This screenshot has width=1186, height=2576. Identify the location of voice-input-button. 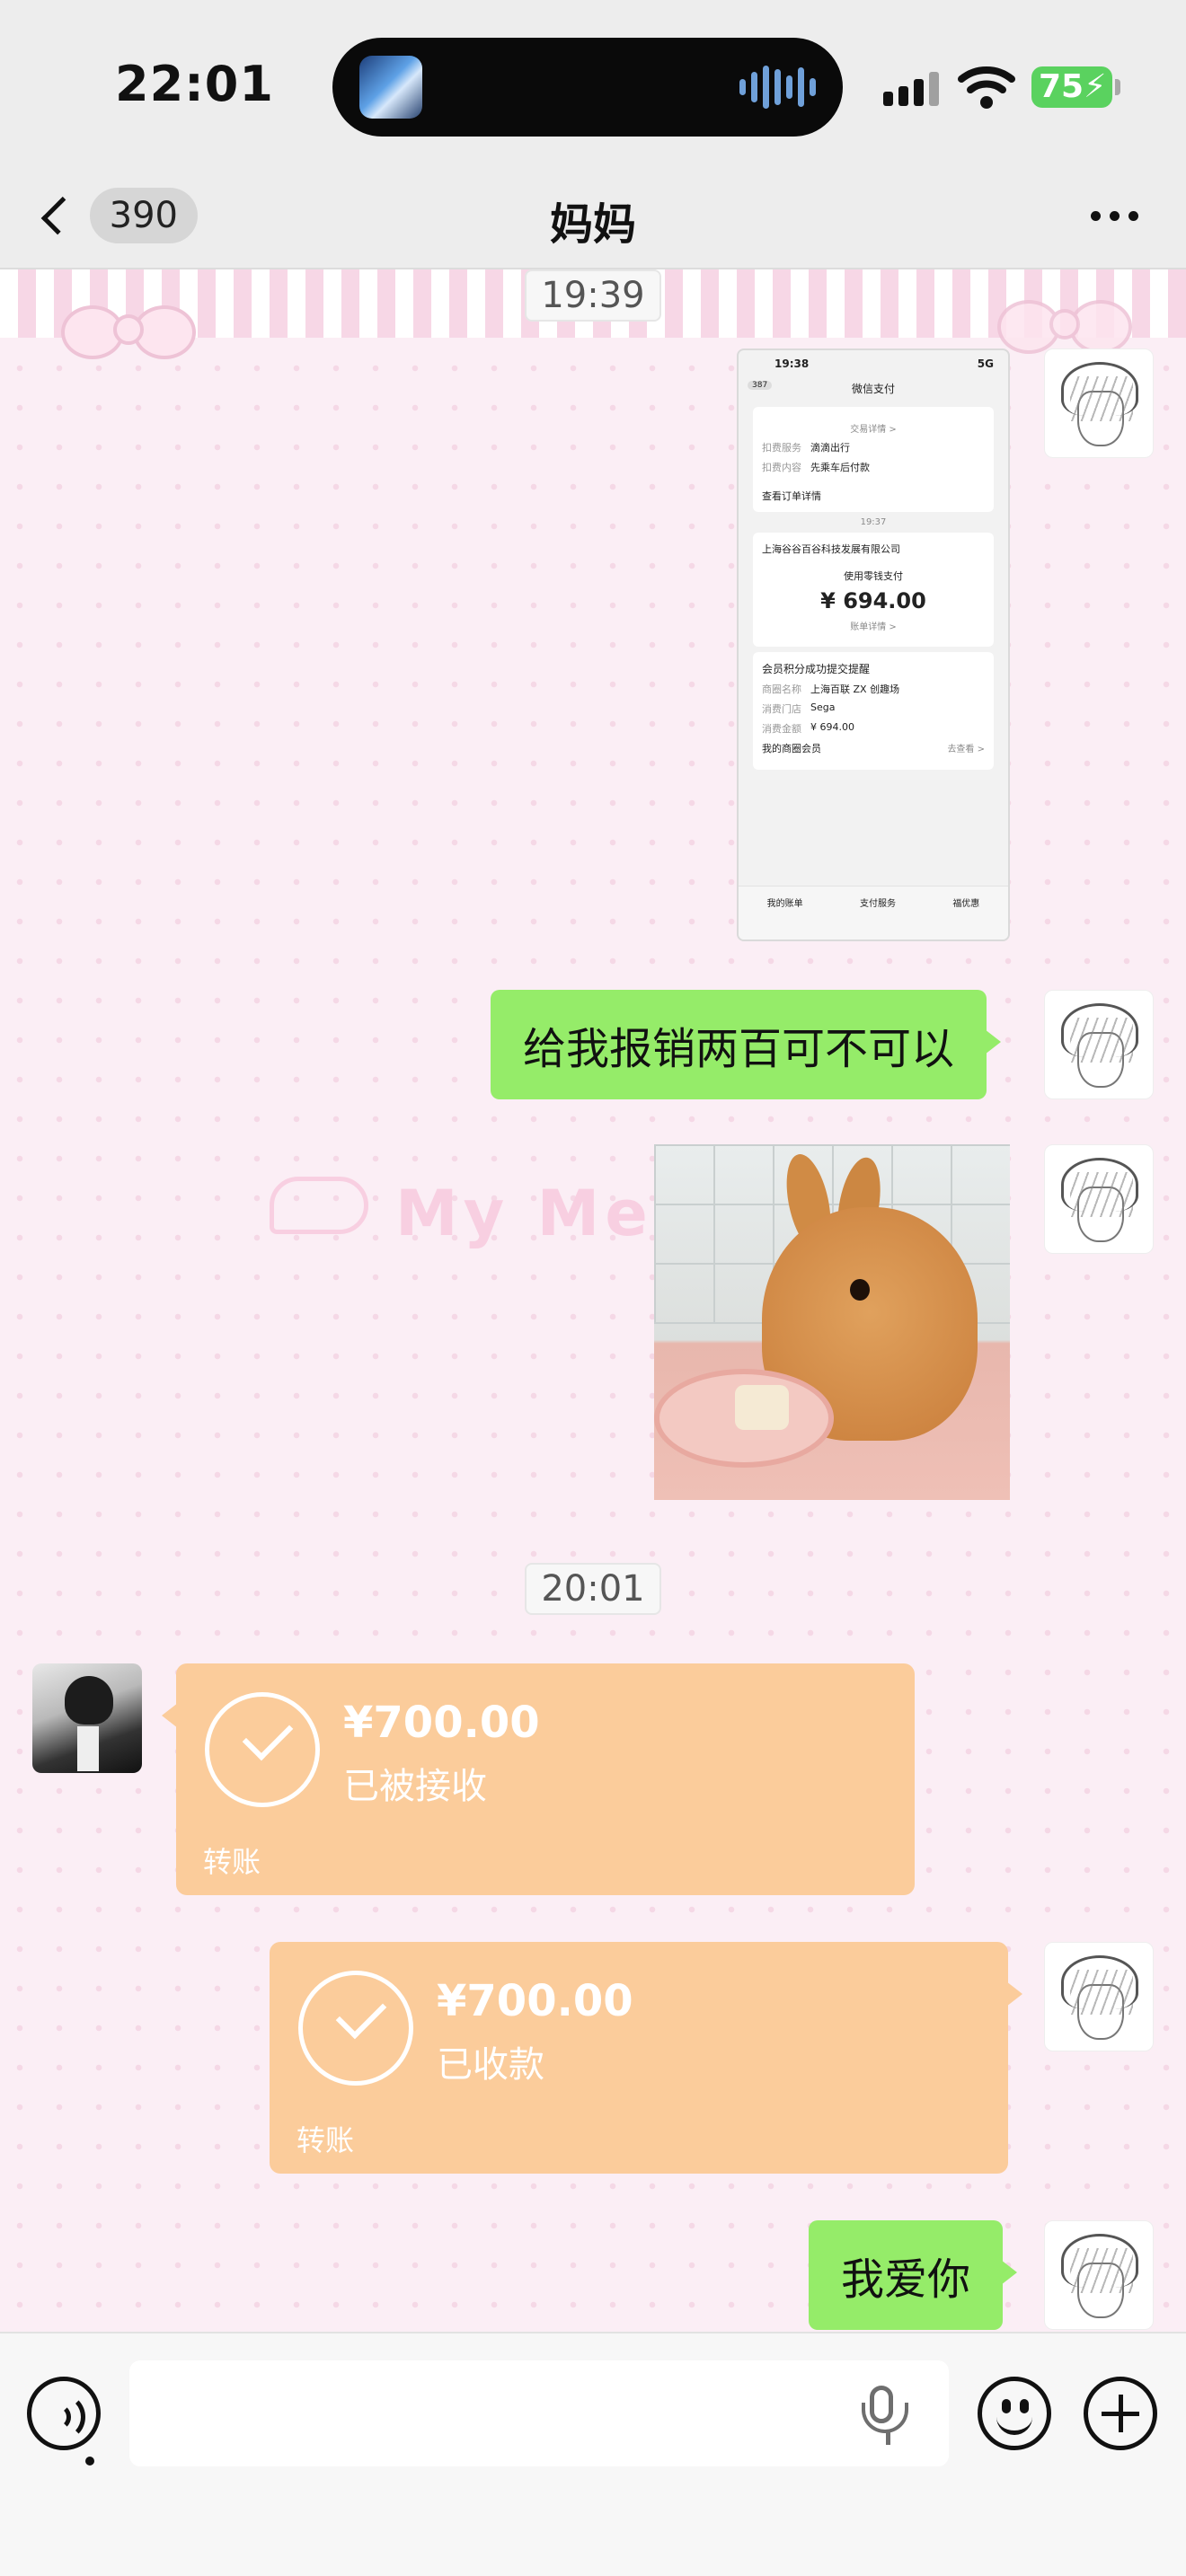
(64, 2421).